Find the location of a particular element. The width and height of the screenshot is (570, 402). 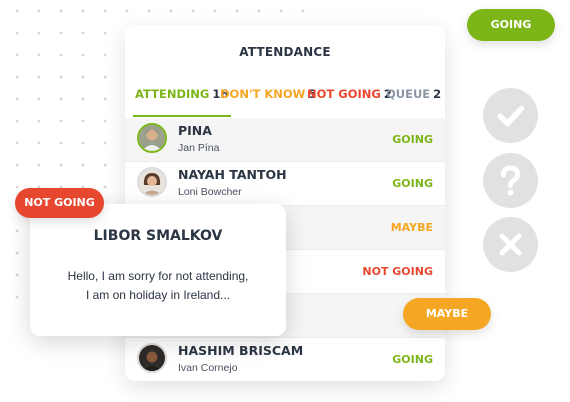

status-badge: NOT GOING is located at coordinates (397, 271).